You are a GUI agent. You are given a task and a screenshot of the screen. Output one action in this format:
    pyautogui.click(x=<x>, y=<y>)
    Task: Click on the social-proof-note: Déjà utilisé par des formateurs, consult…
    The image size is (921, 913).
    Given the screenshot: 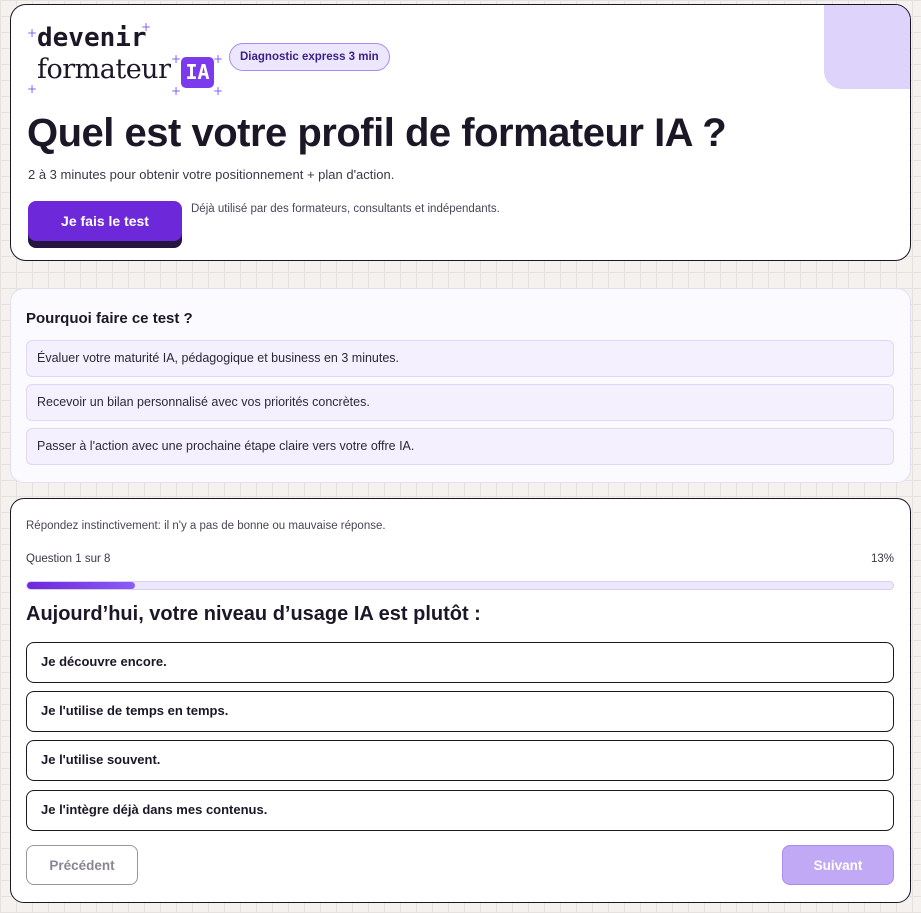 What is the action you would take?
    pyautogui.click(x=345, y=209)
    